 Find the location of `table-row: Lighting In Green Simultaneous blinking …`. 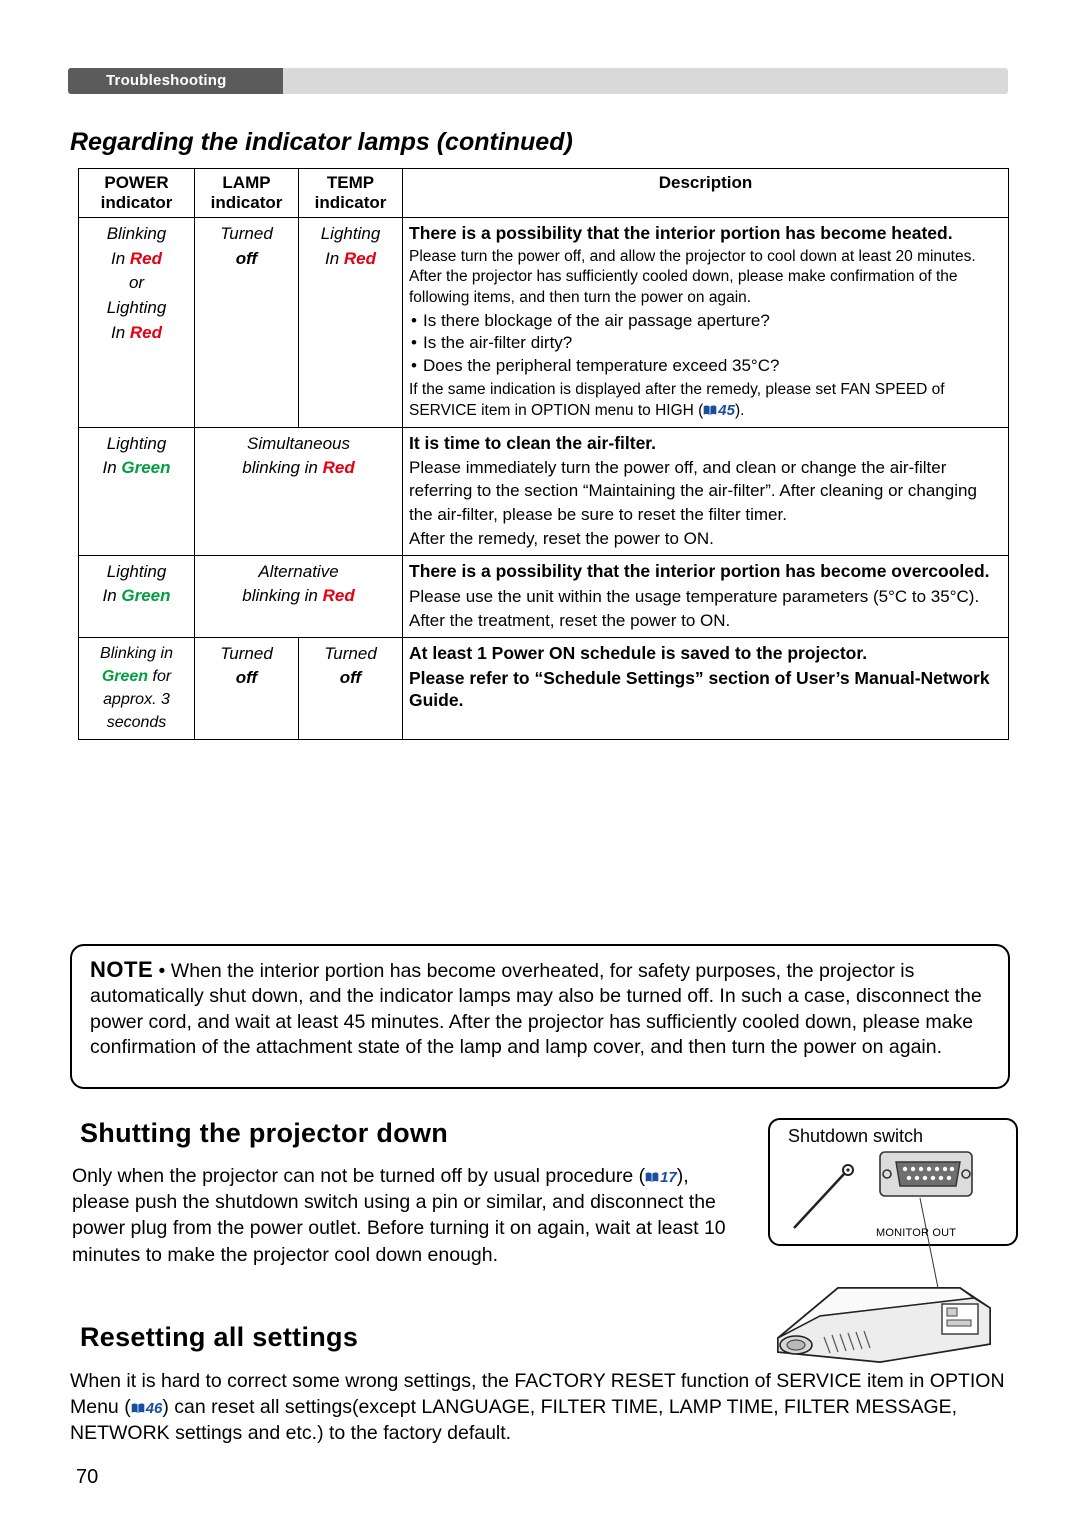

table-row: Lighting In Green Simultaneous blinking … is located at coordinates (543, 491).